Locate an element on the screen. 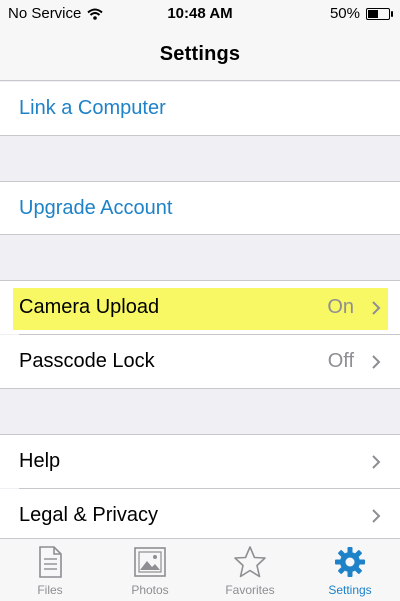 The image size is (400, 601). upgrade-account-label: Upgrade Account is located at coordinates (96, 208).